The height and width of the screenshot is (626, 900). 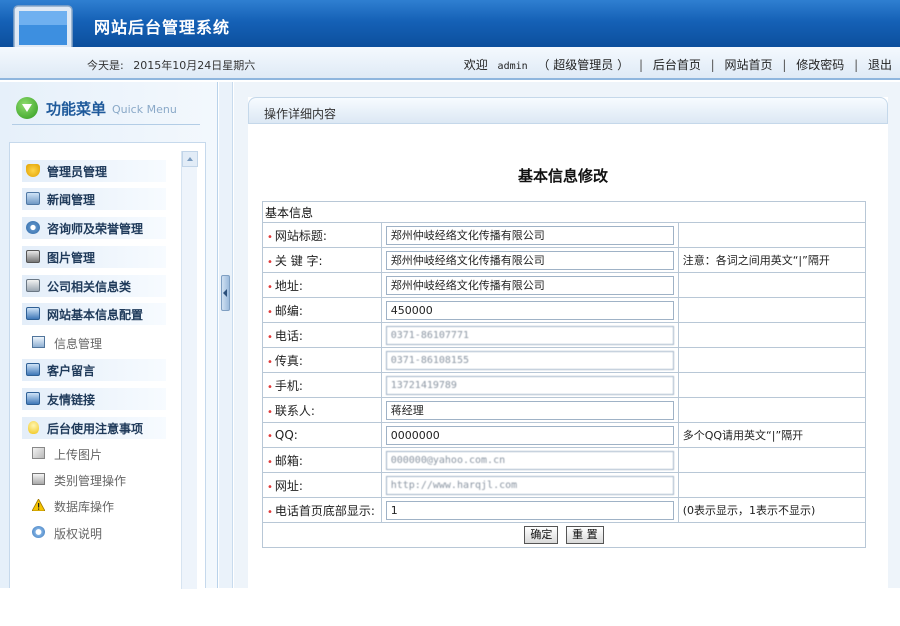 What do you see at coordinates (174, 65) in the screenshot?
I see `date-display: 今天是: 2015年10月24日星期六` at bounding box center [174, 65].